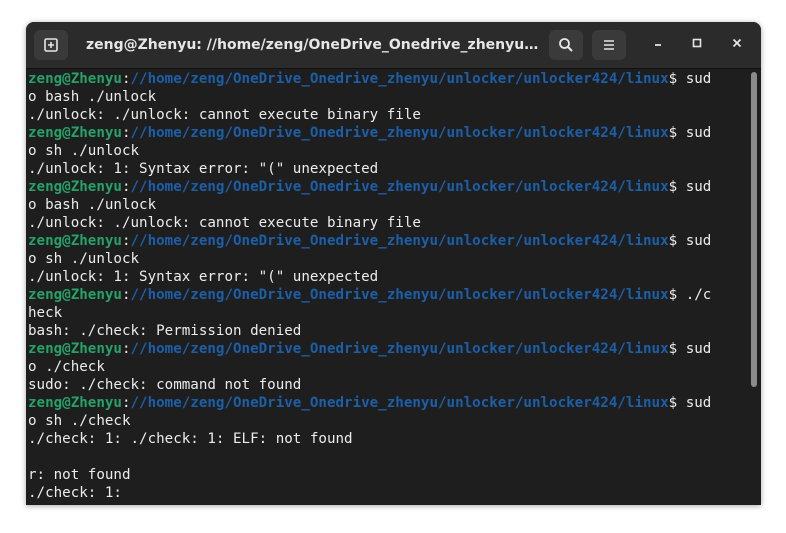 Image resolution: width=786 pixels, height=533 pixels. Describe the element at coordinates (66, 367) in the screenshot. I see `output-line: o ./check` at that location.